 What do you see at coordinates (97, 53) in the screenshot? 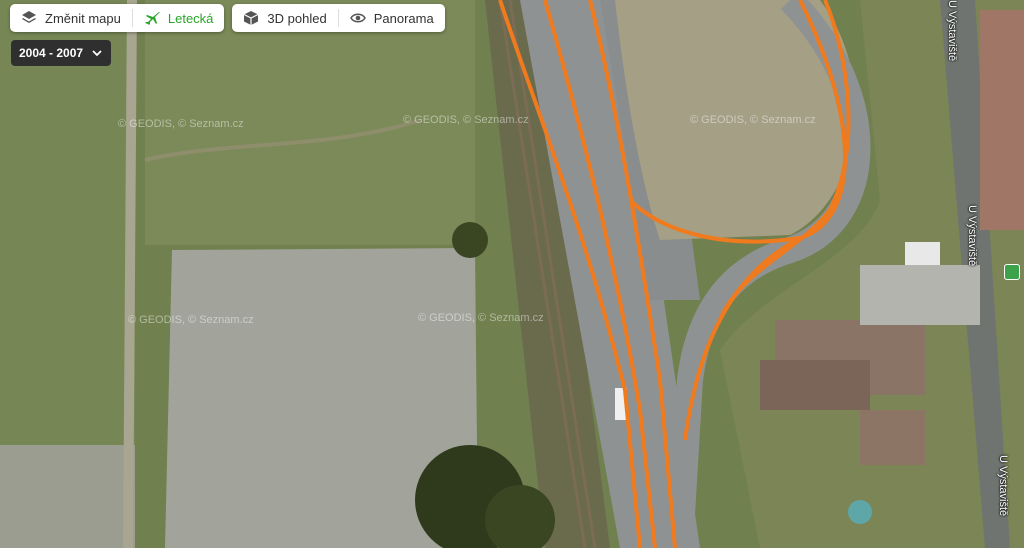
I see `chevron-down-icon` at bounding box center [97, 53].